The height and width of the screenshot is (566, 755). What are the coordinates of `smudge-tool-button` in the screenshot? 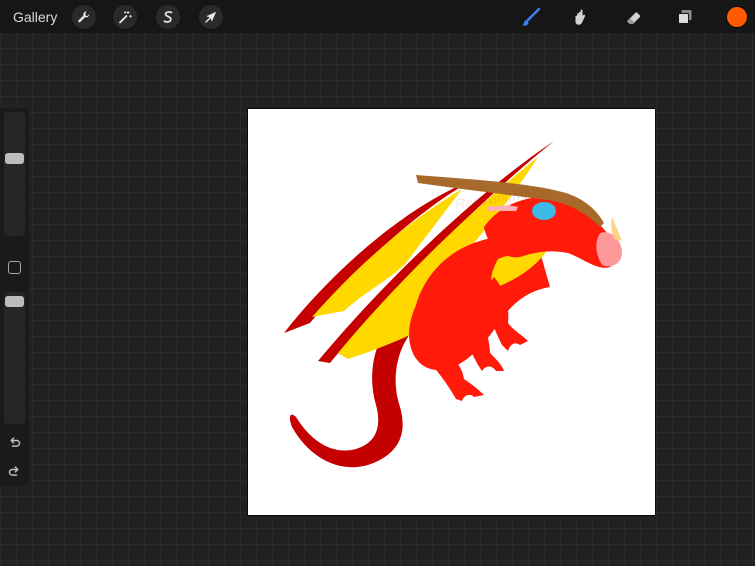 It's located at (582, 17).